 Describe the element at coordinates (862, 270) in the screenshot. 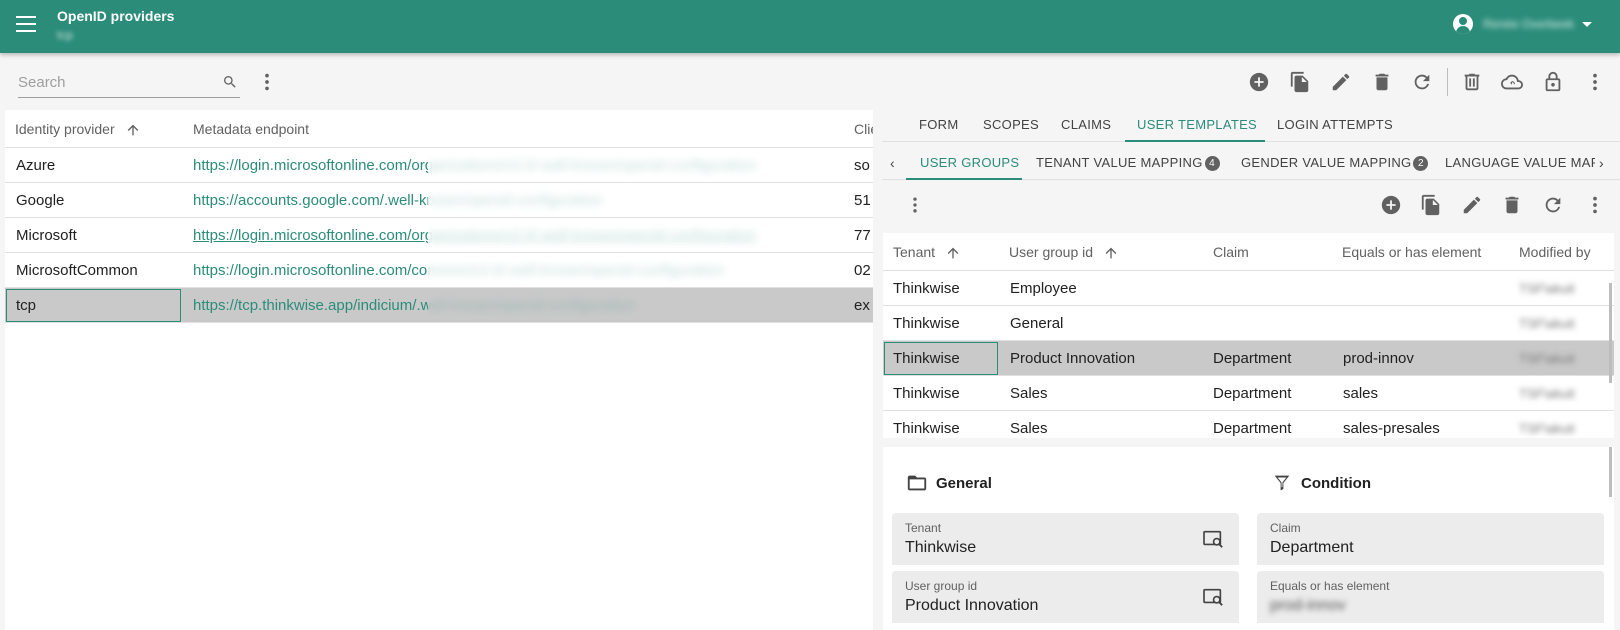

I see `client-cell: 02` at that location.